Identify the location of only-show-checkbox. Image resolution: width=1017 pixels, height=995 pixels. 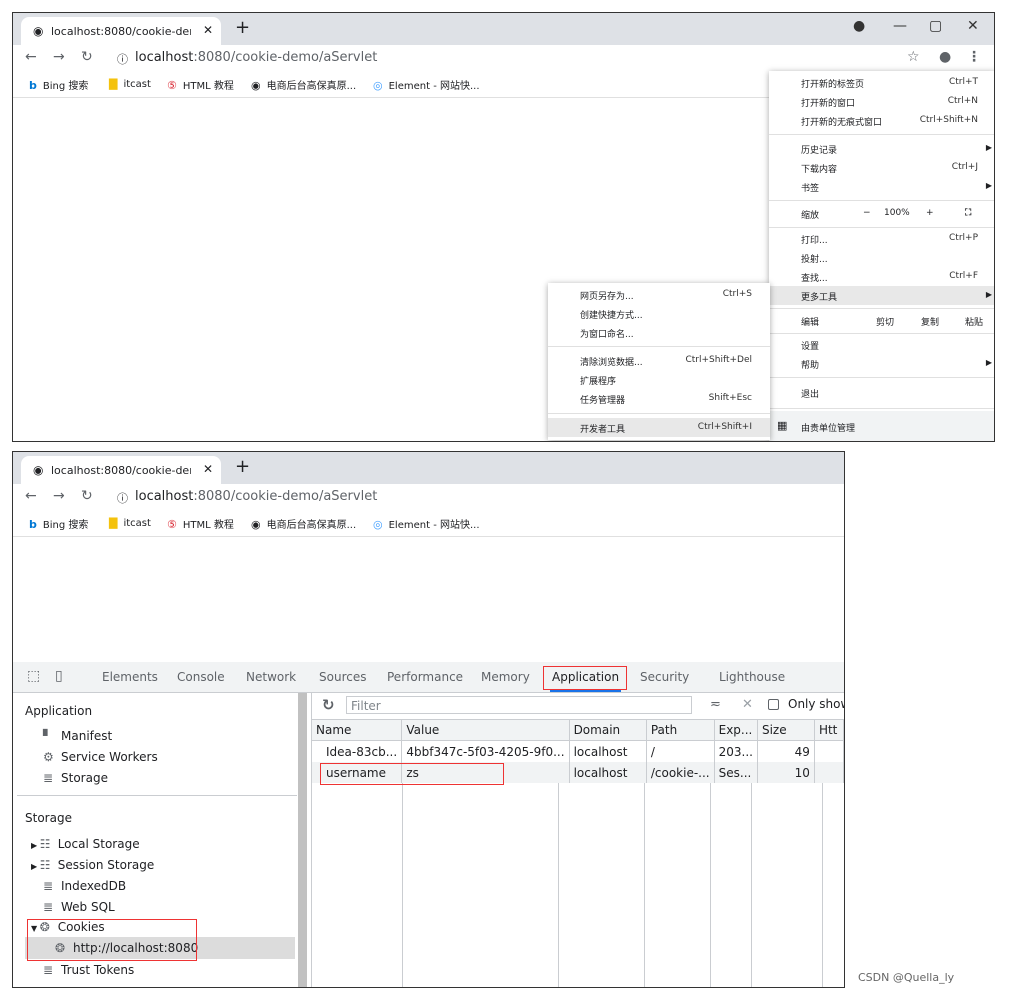
(773, 704).